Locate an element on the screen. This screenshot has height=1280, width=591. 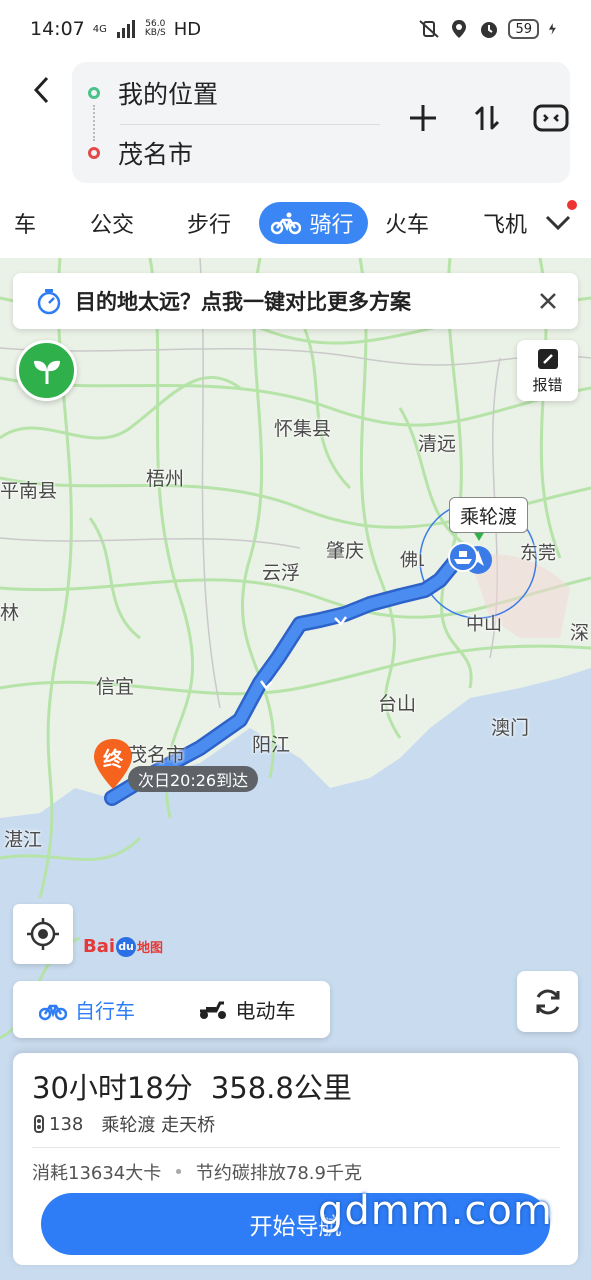
swap-icon is located at coordinates (487, 118).